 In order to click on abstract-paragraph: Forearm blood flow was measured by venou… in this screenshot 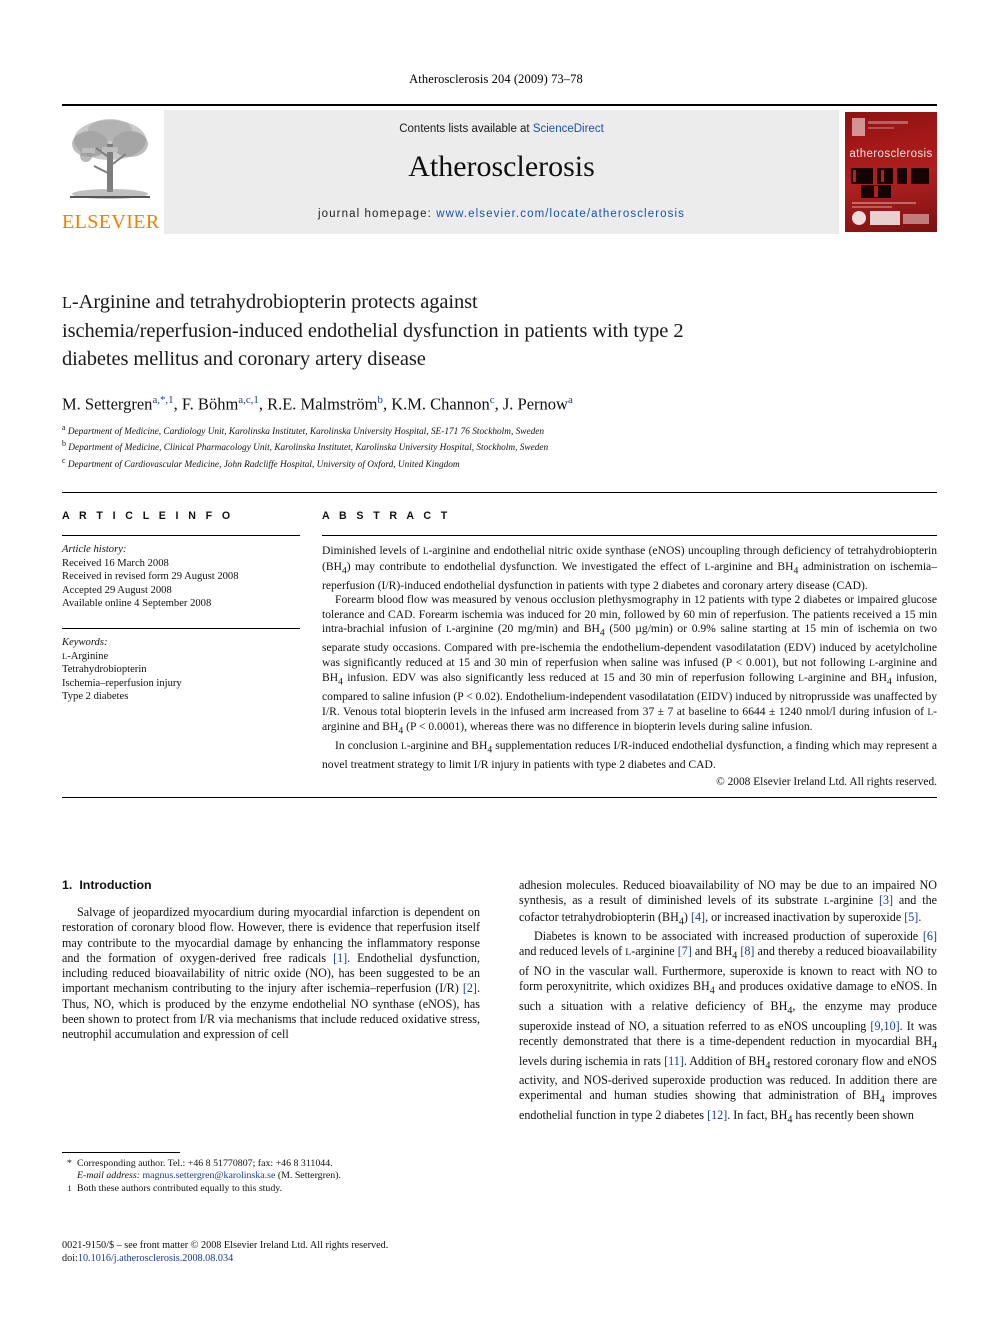, I will do `click(629, 665)`.